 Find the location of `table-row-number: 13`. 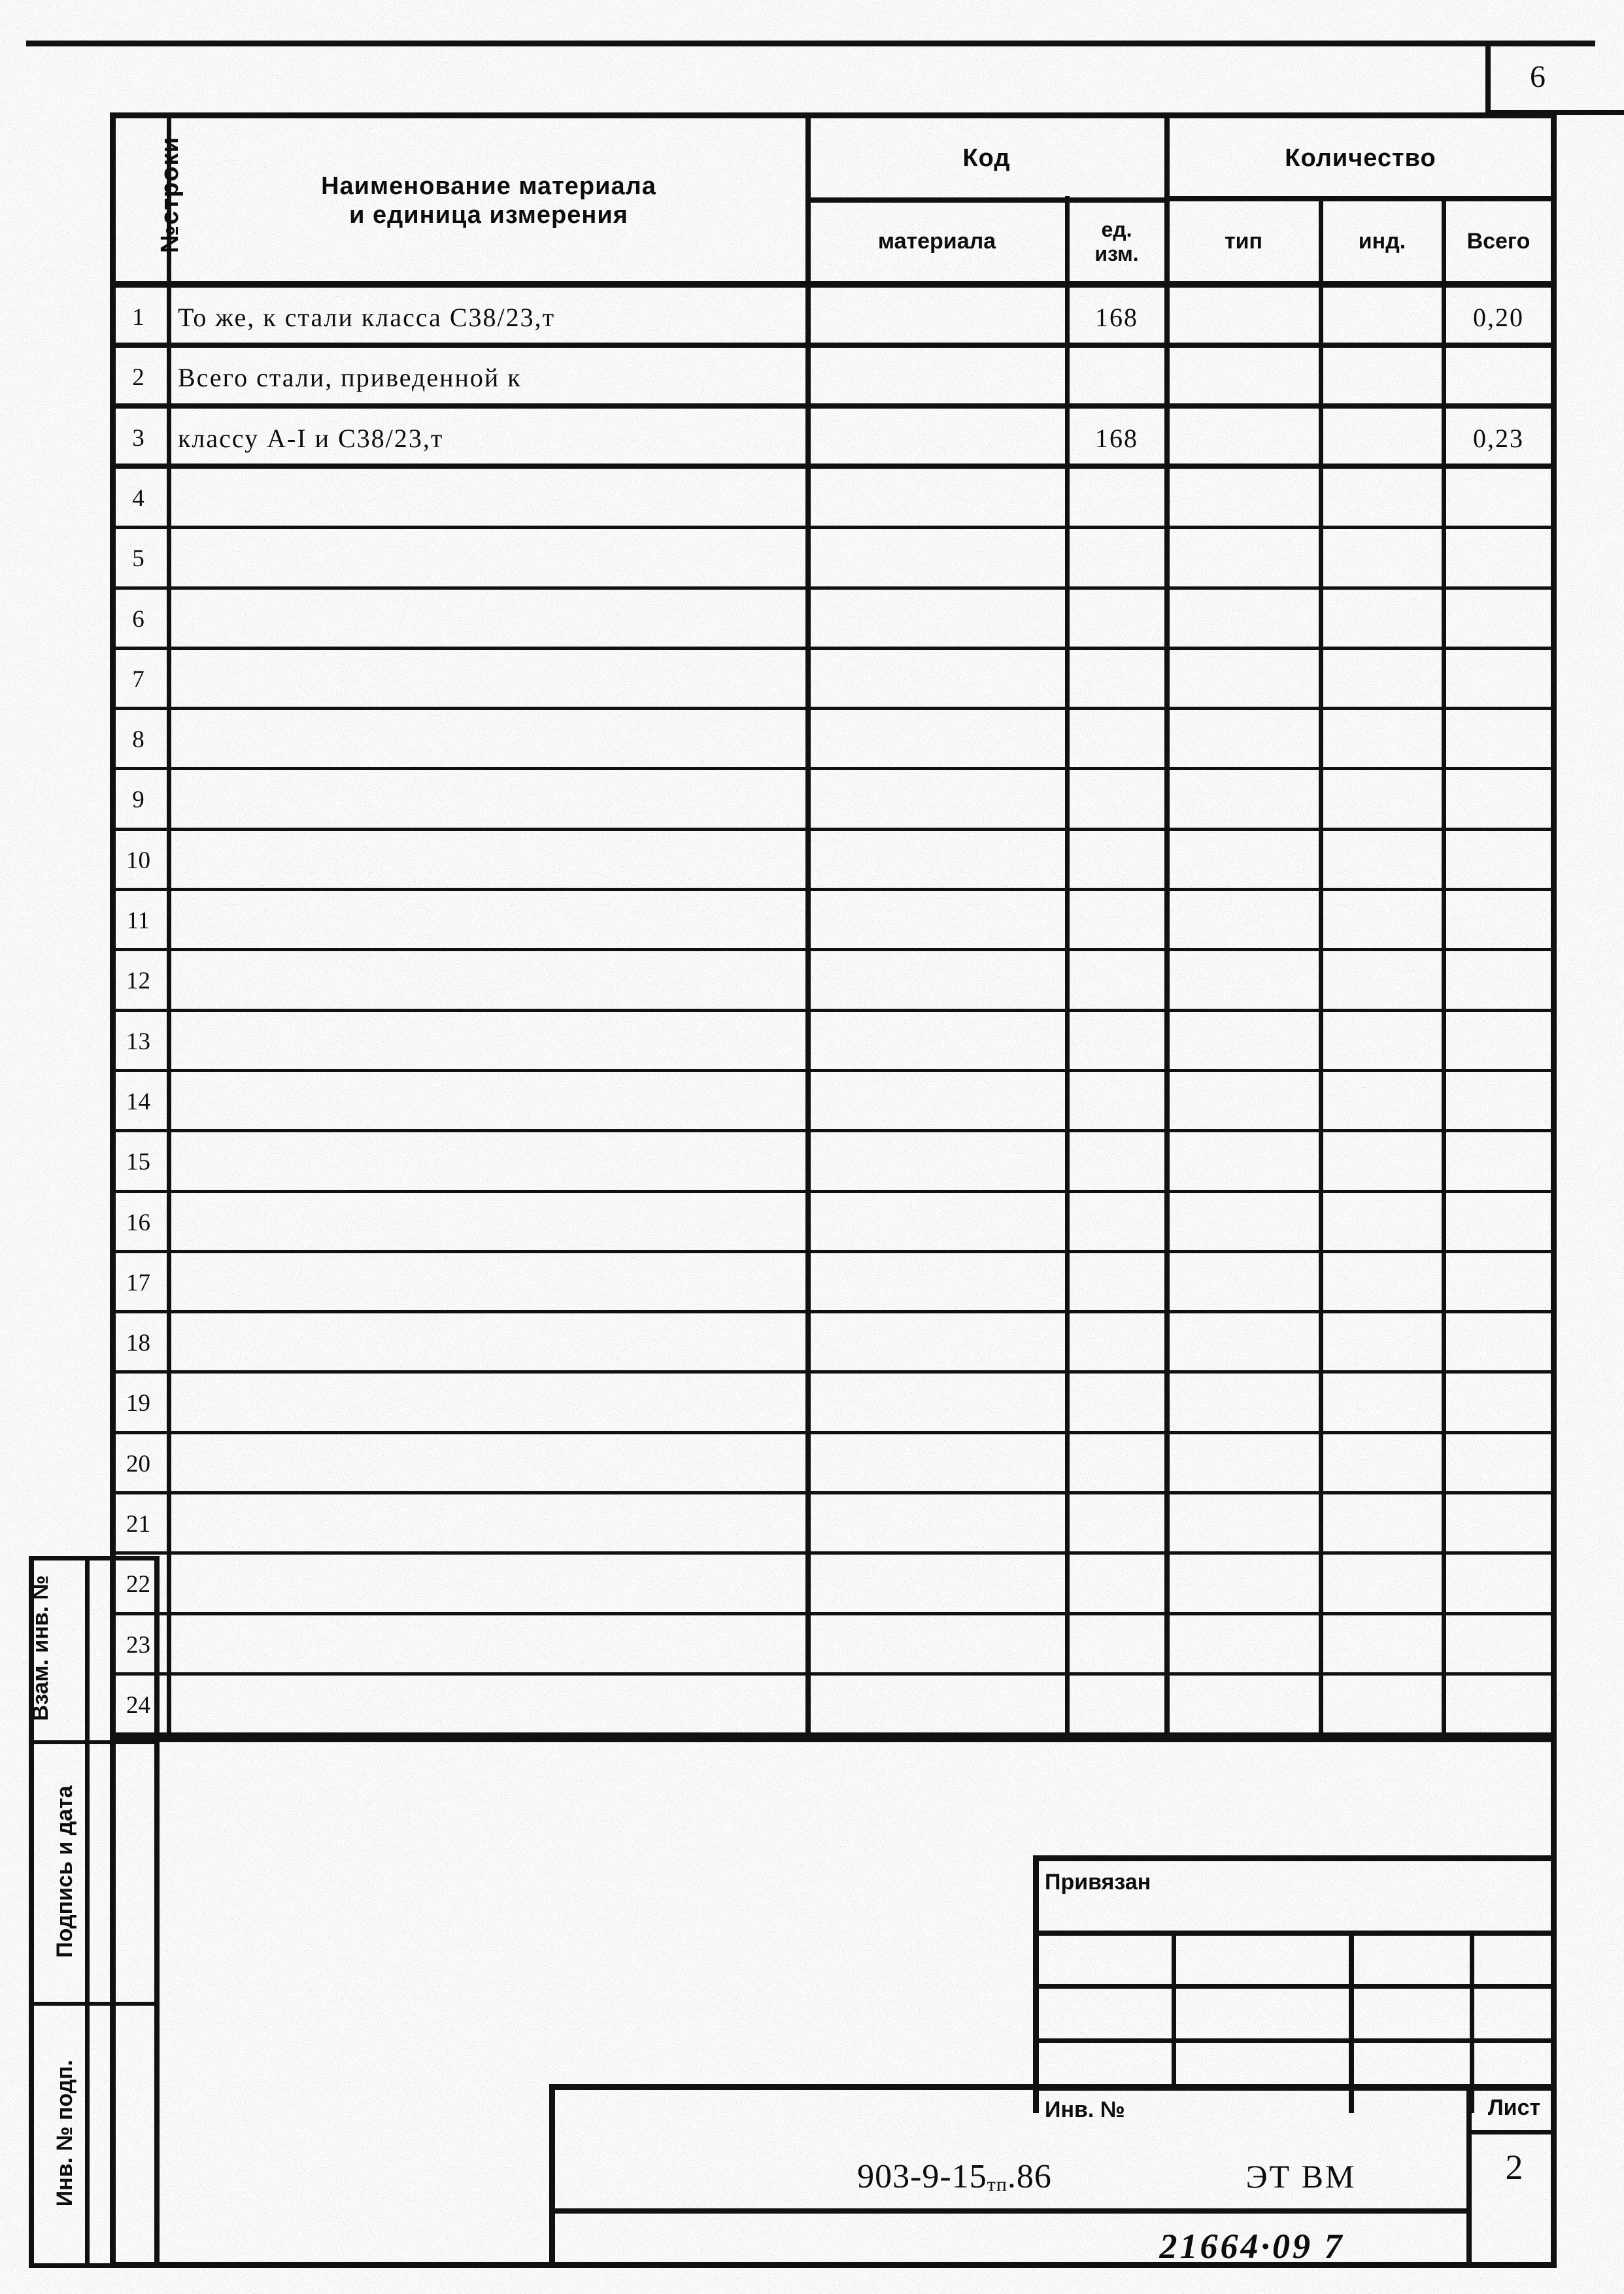

table-row-number: 13 is located at coordinates (138, 1041).